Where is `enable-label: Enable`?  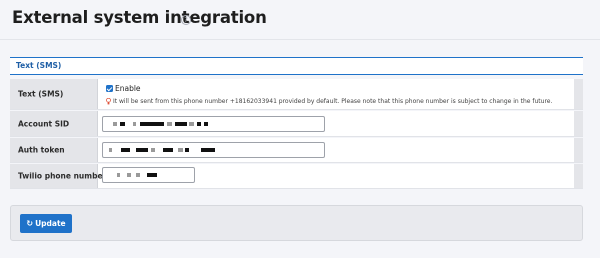
enable-label: Enable is located at coordinates (128, 88).